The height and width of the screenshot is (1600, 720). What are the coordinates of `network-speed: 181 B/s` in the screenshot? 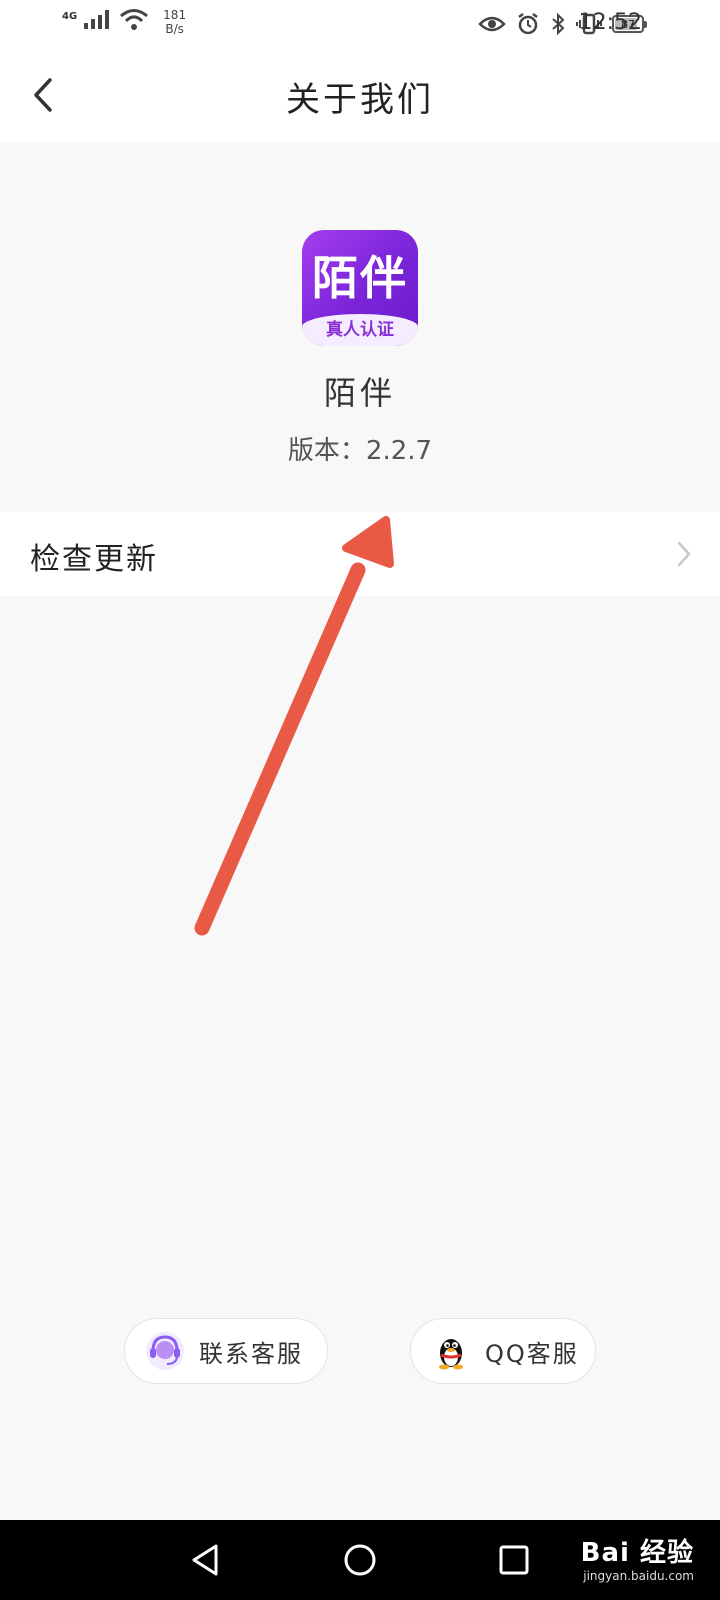 It's located at (174, 22).